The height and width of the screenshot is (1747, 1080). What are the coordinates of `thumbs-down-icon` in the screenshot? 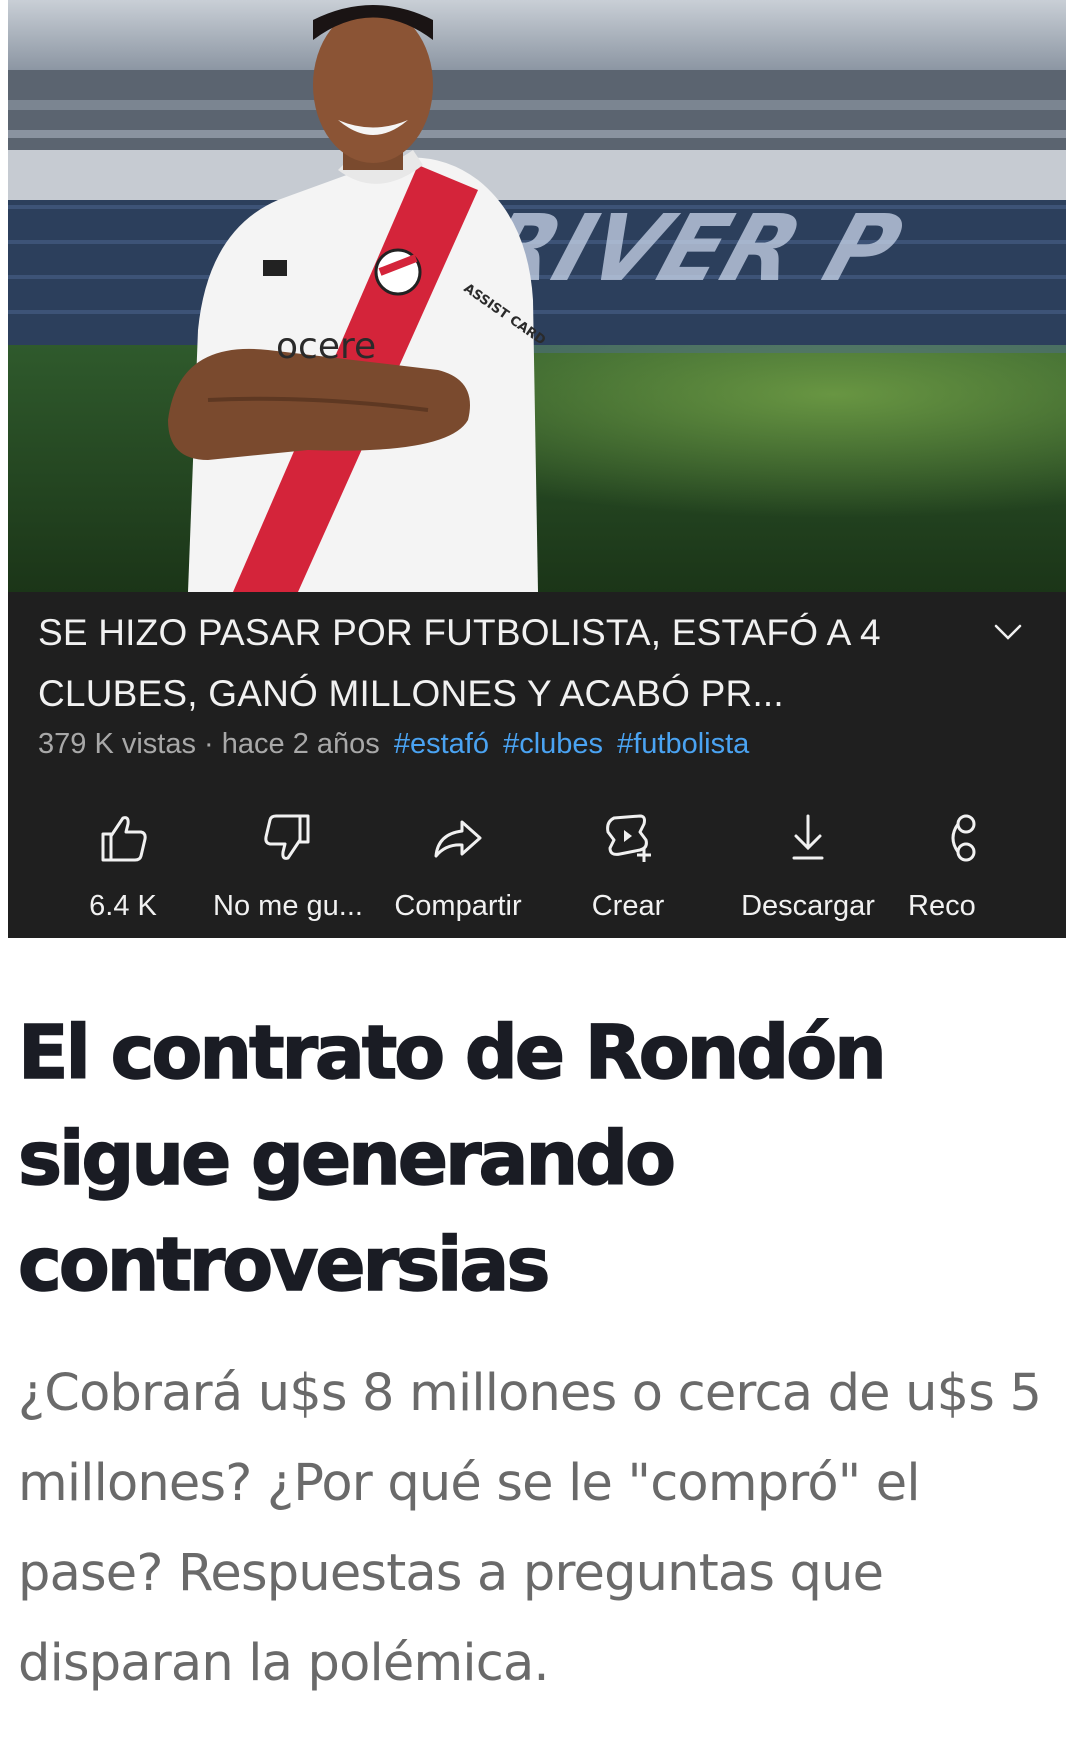 It's located at (287, 837).